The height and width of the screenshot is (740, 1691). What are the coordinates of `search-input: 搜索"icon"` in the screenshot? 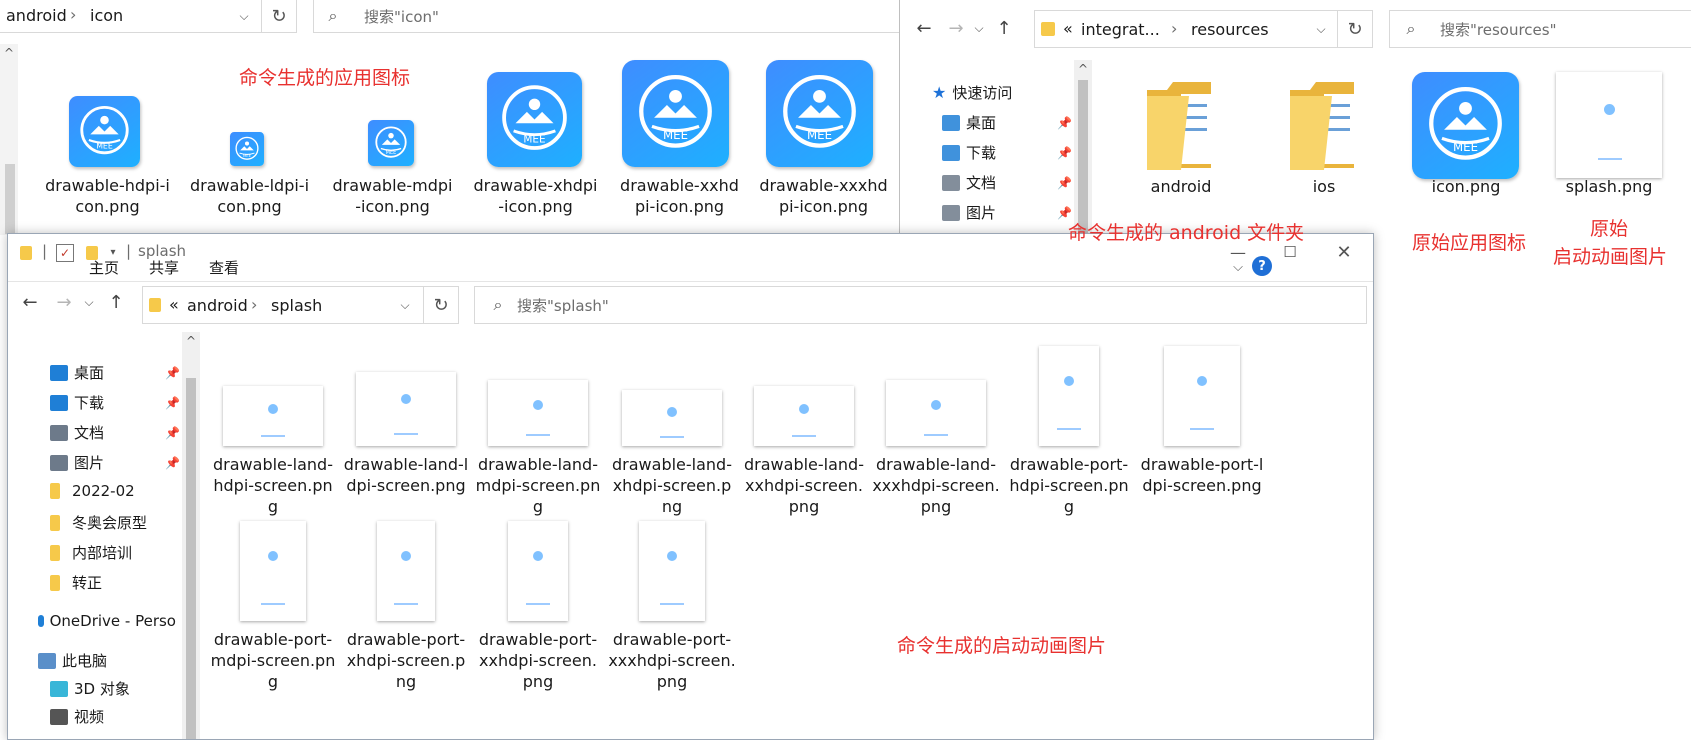 It's located at (401, 16).